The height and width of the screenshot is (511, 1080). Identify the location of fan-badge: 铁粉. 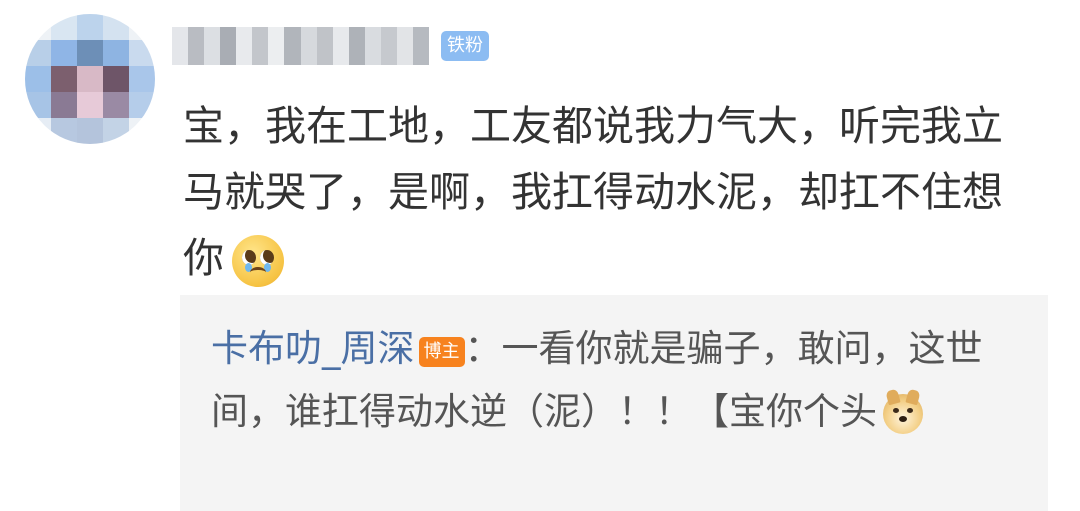
(465, 46).